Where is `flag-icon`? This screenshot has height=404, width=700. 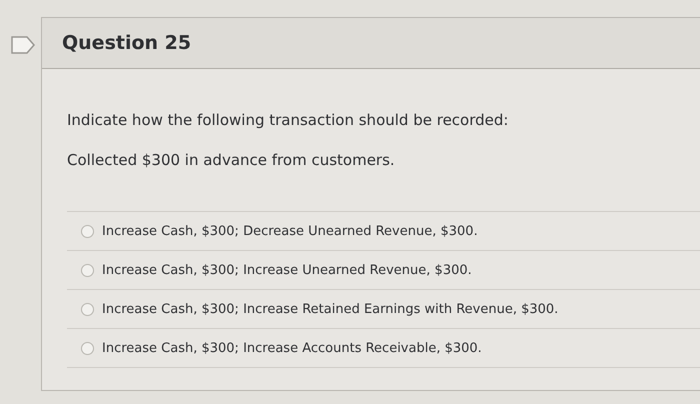
flag-icon is located at coordinates (23, 45).